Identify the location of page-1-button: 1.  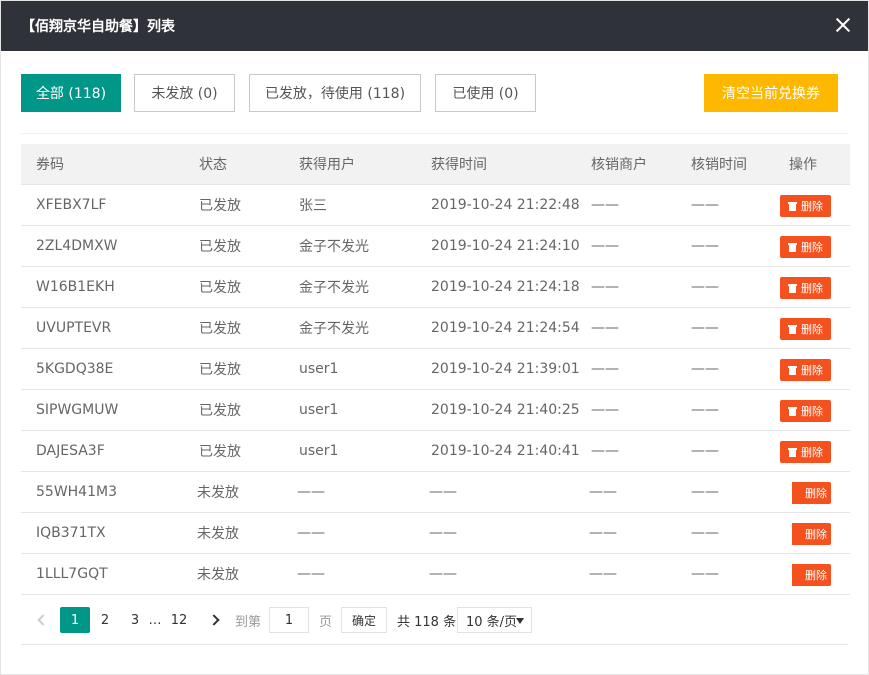
(75, 620).